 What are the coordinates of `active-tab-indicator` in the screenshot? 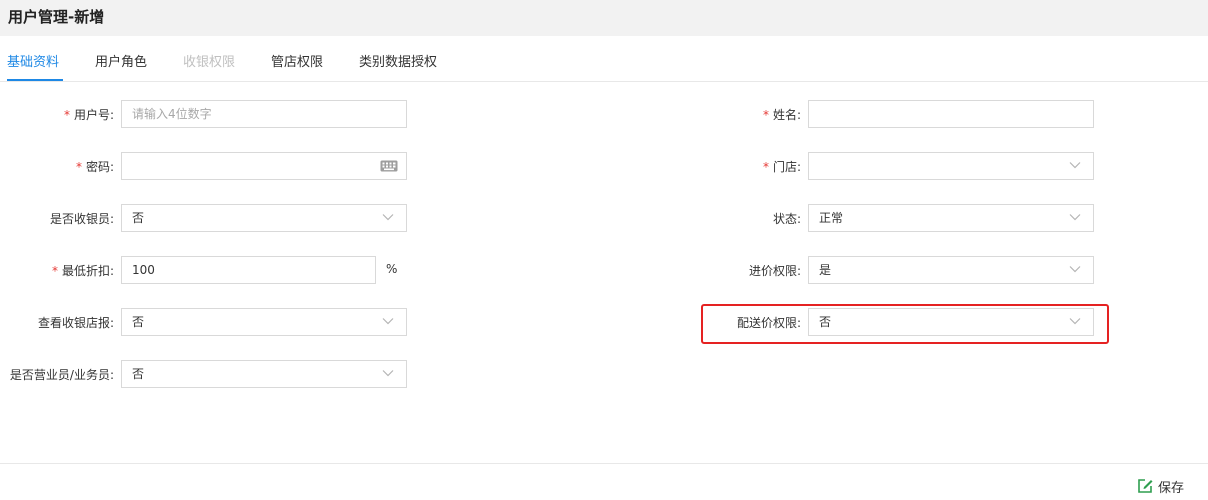 It's located at (35, 80).